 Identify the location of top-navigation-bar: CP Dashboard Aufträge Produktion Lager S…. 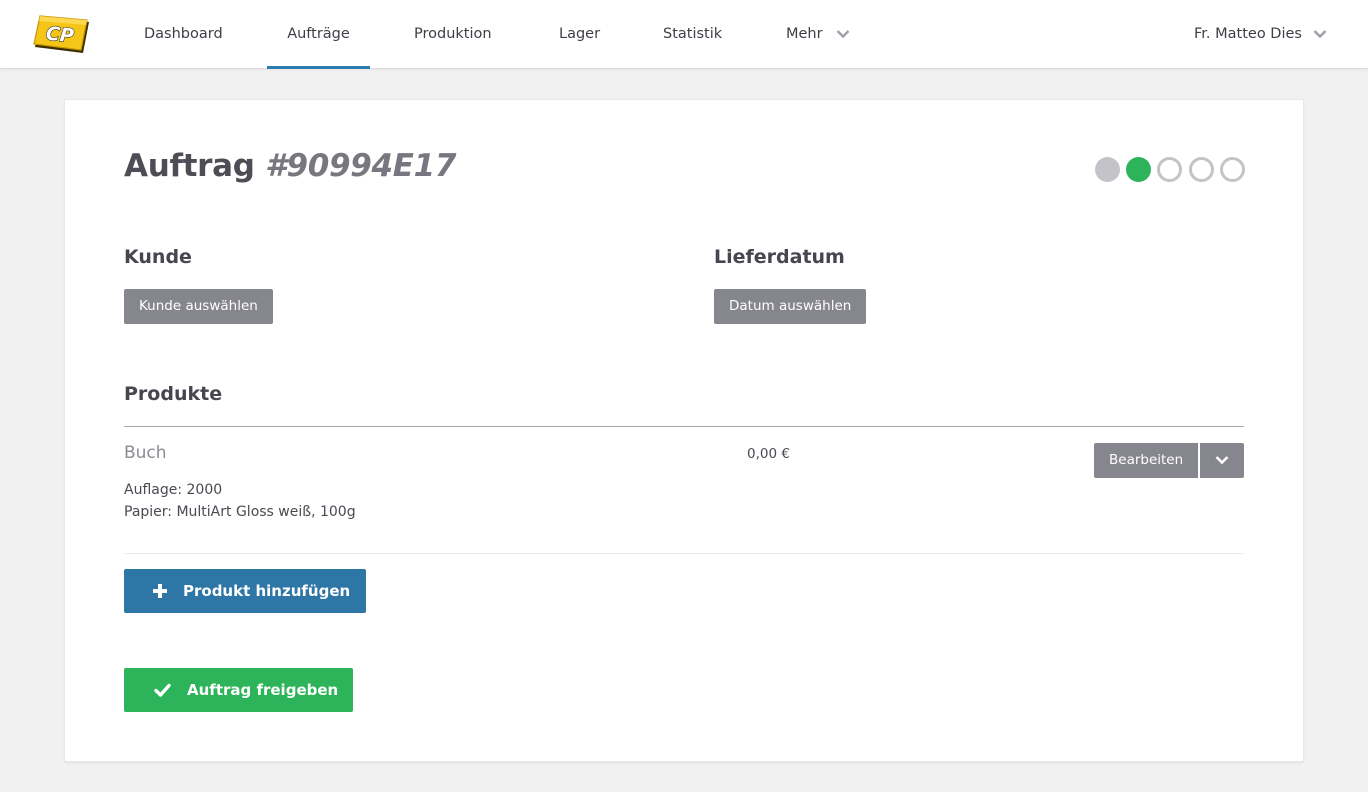
(684, 34).